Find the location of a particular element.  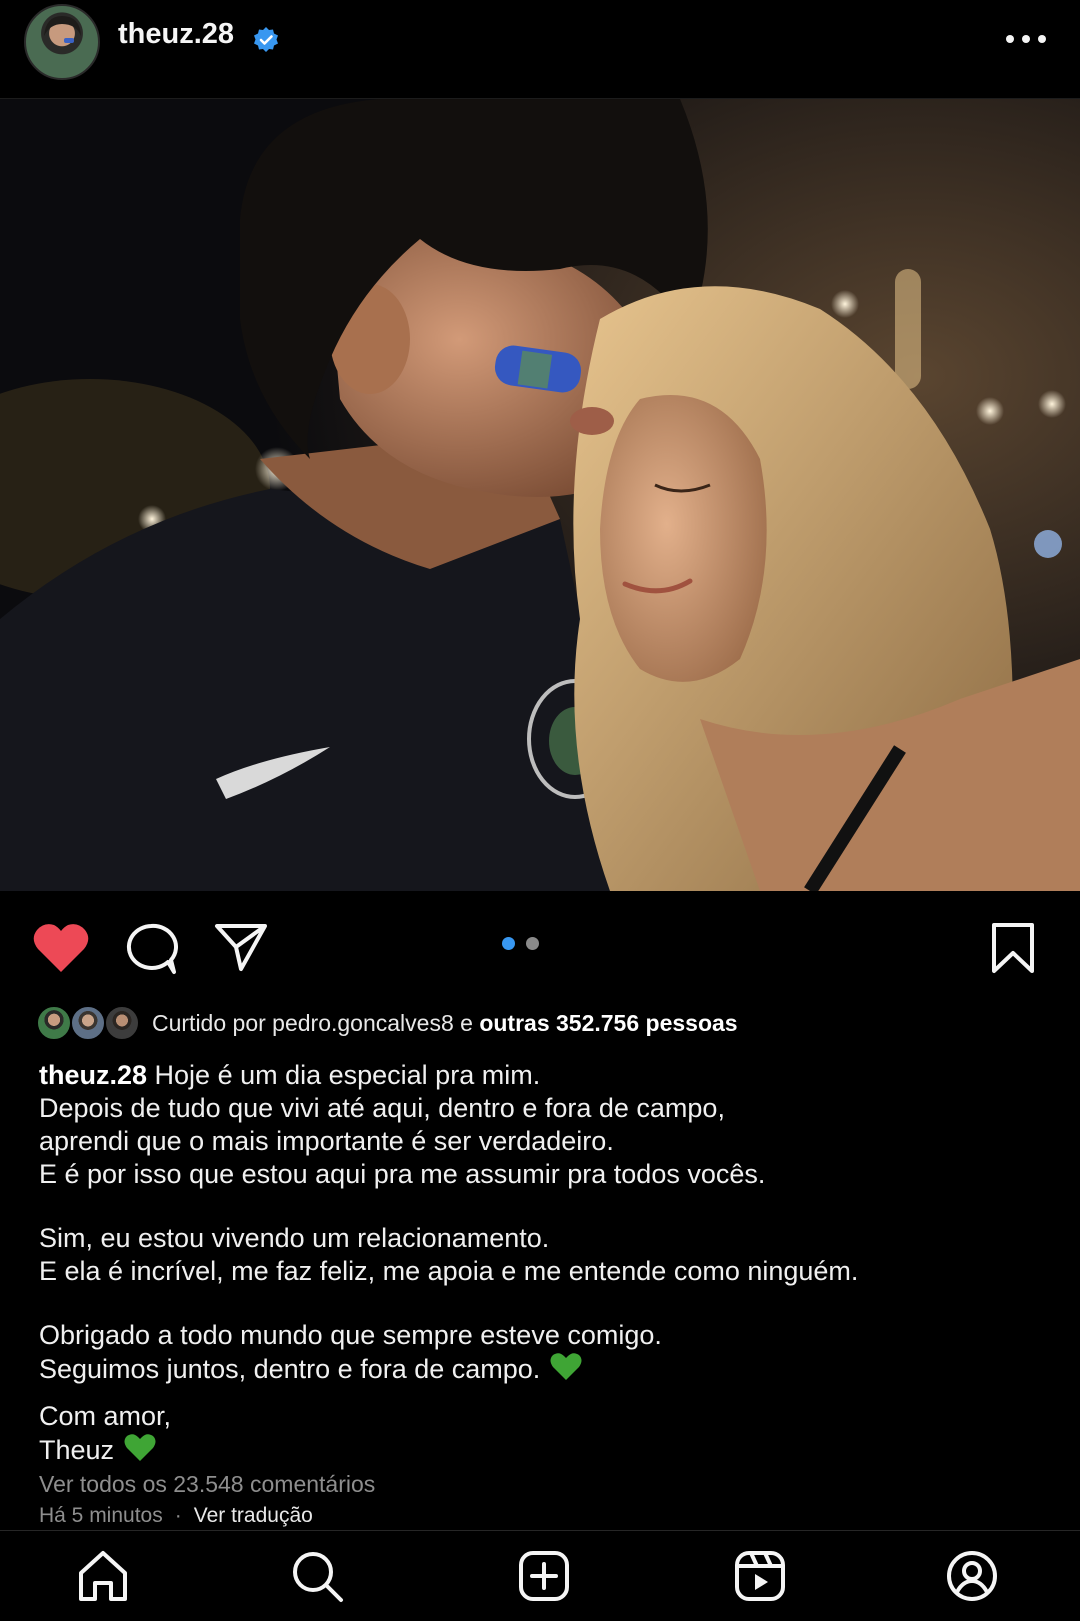

search-icon is located at coordinates (317, 1576).